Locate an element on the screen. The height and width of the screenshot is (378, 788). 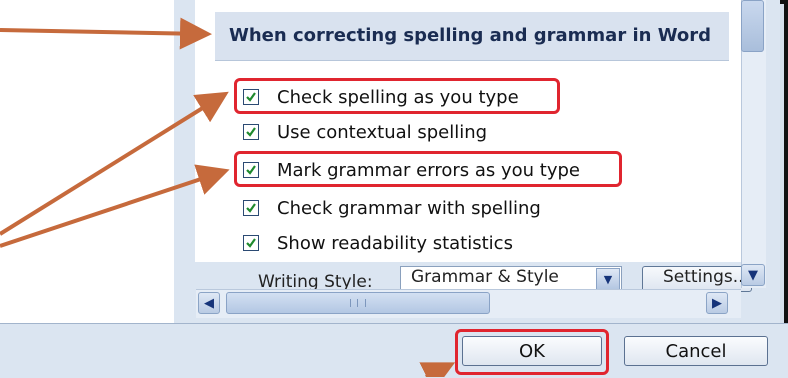
arrow-to-section-header is located at coordinates (106, 33).